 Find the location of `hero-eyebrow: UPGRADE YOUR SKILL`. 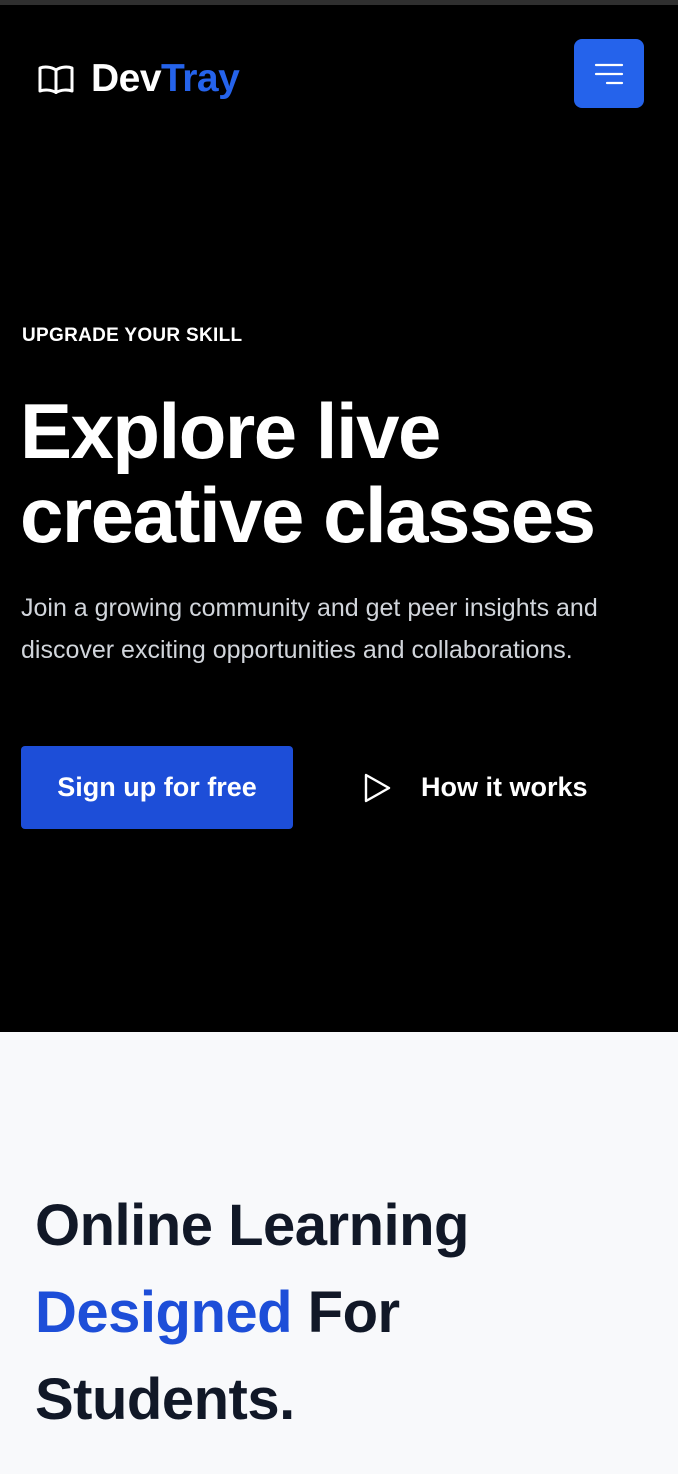

hero-eyebrow: UPGRADE YOUR SKILL is located at coordinates (132, 335).